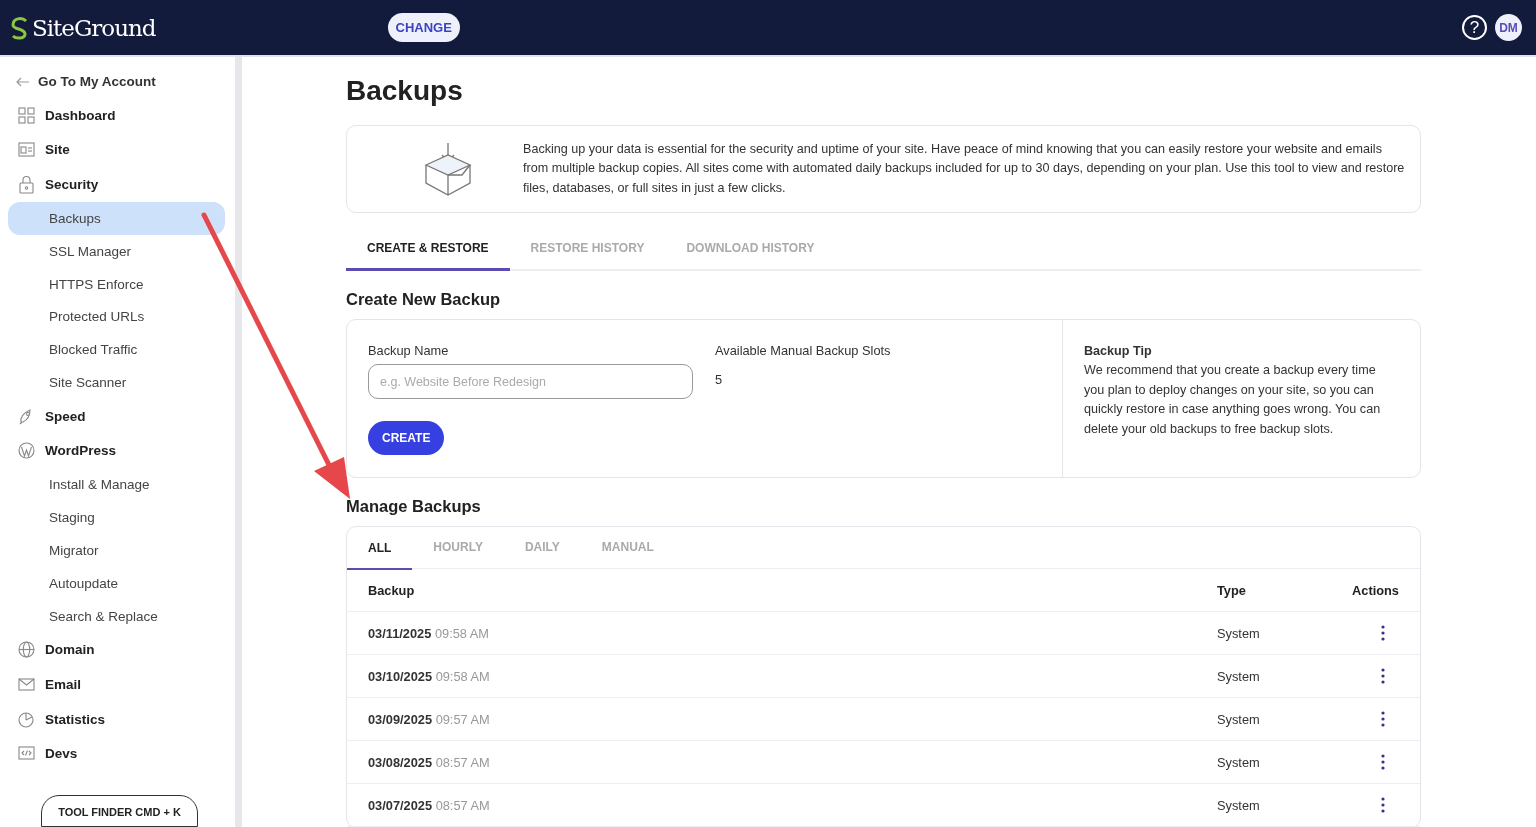  What do you see at coordinates (1474, 27) in the screenshot?
I see `help-button: ?` at bounding box center [1474, 27].